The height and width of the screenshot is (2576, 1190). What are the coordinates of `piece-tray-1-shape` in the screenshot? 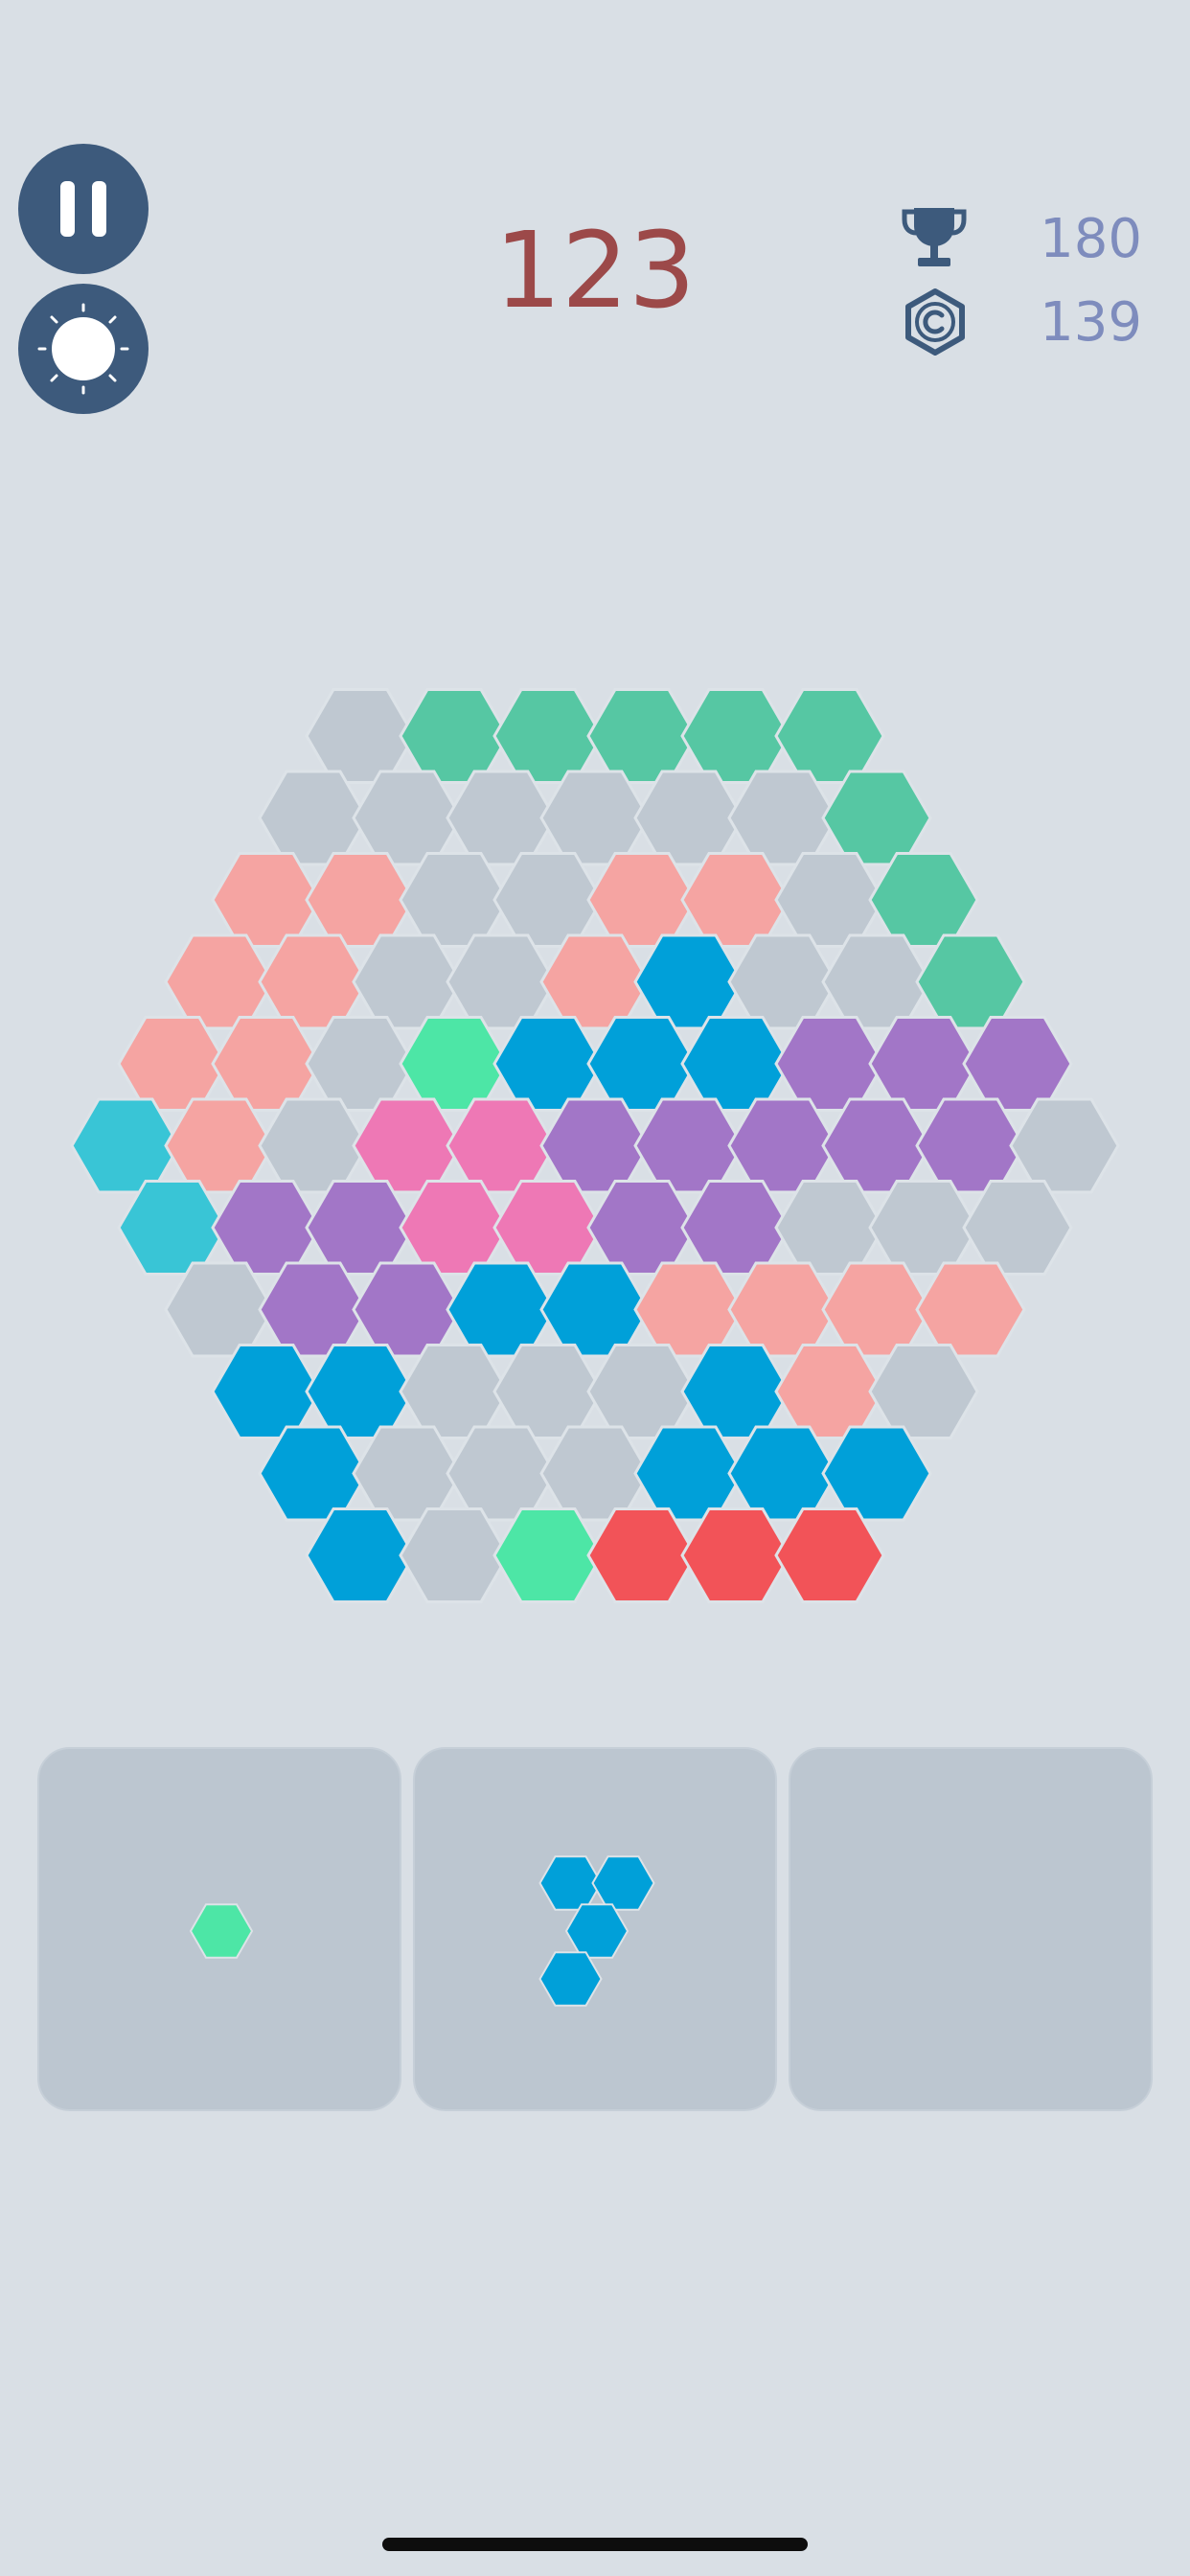 It's located at (221, 1931).